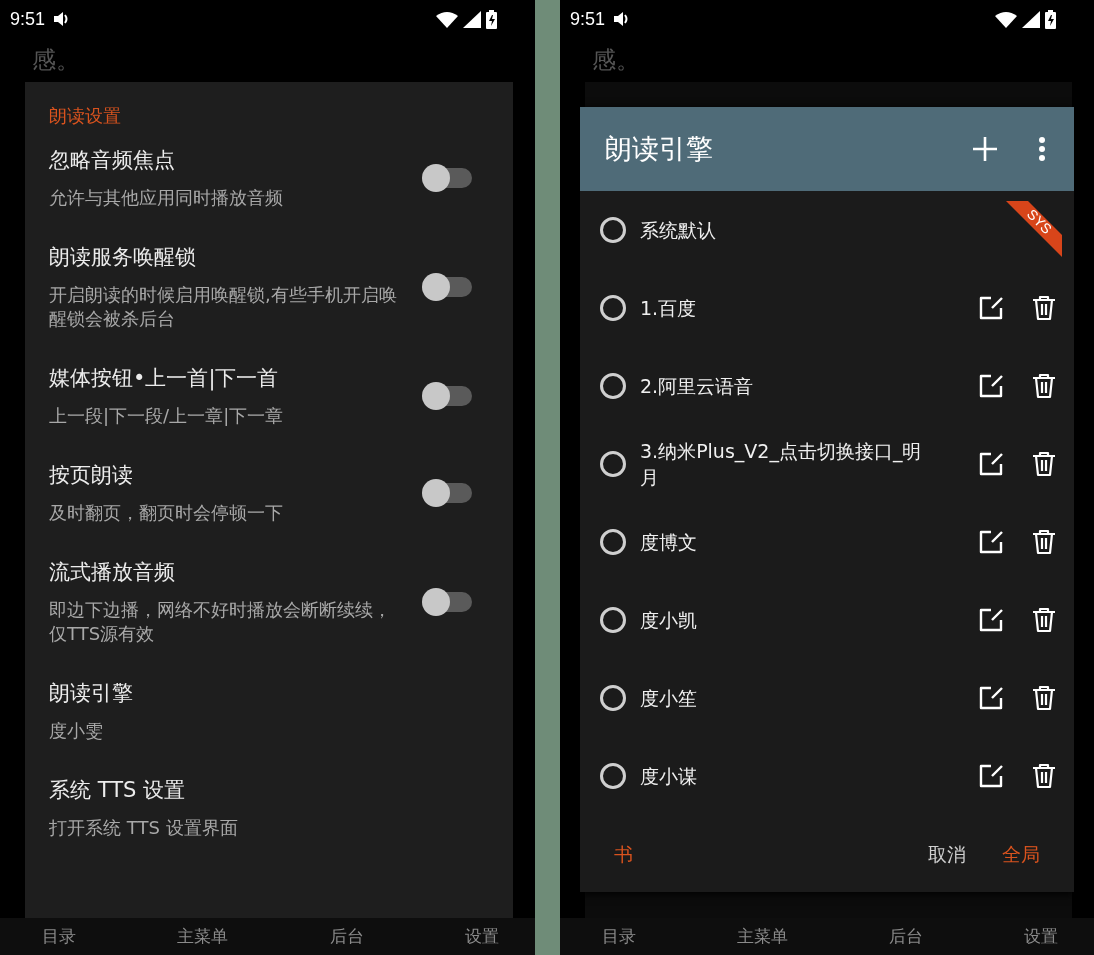  I want to click on setting-title: 忽略音频焦点, so click(112, 160).